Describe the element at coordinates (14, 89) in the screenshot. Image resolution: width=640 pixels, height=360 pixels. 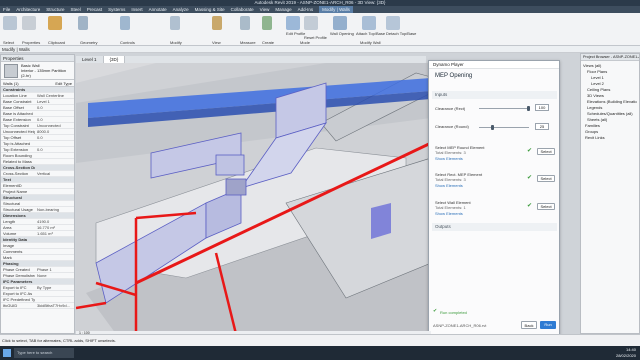
I see `property-key: Constraints` at that location.